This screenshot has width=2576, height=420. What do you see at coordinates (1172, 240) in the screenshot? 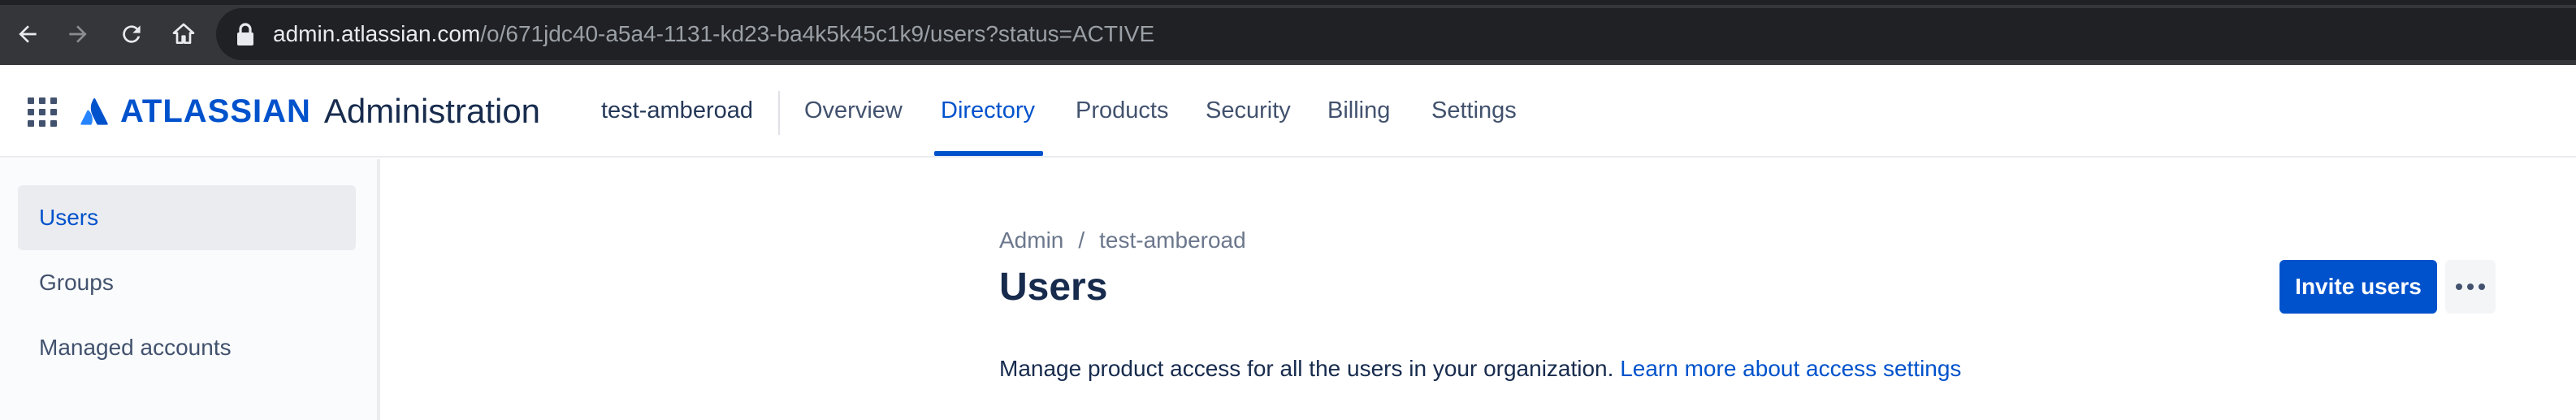
I see `breadcrumb-org: test-amberoad` at bounding box center [1172, 240].